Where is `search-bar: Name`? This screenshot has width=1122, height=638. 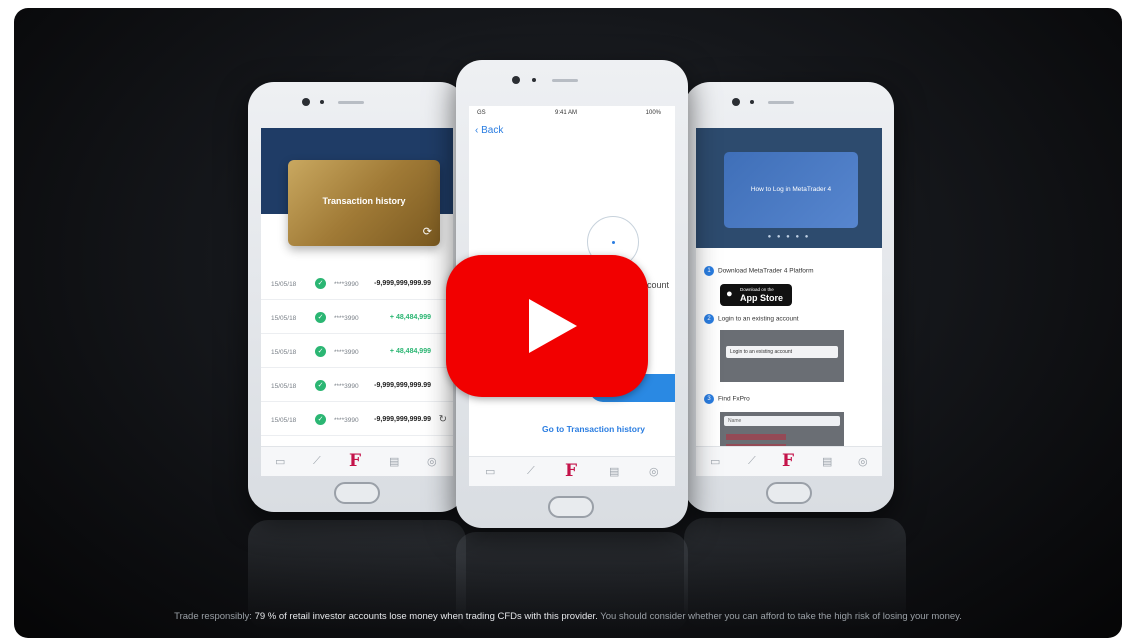 search-bar: Name is located at coordinates (782, 421).